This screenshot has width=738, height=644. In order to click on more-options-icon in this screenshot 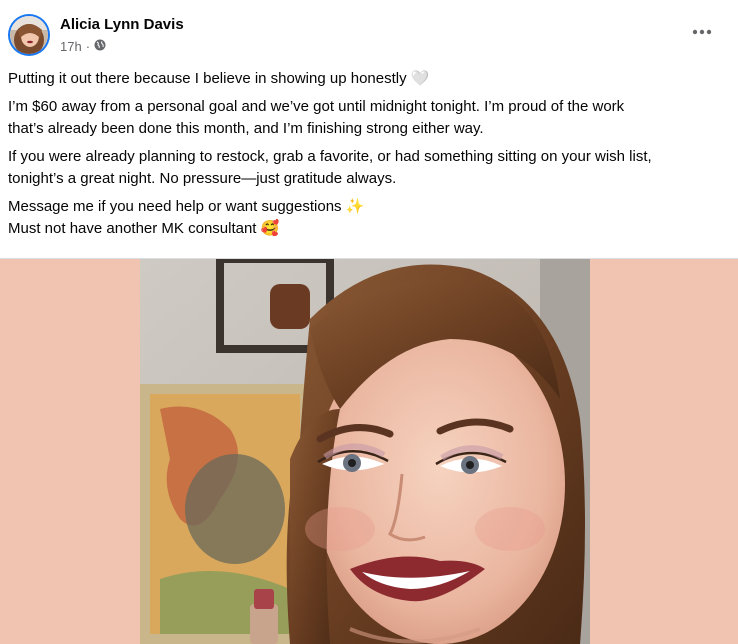, I will do `click(702, 32)`.